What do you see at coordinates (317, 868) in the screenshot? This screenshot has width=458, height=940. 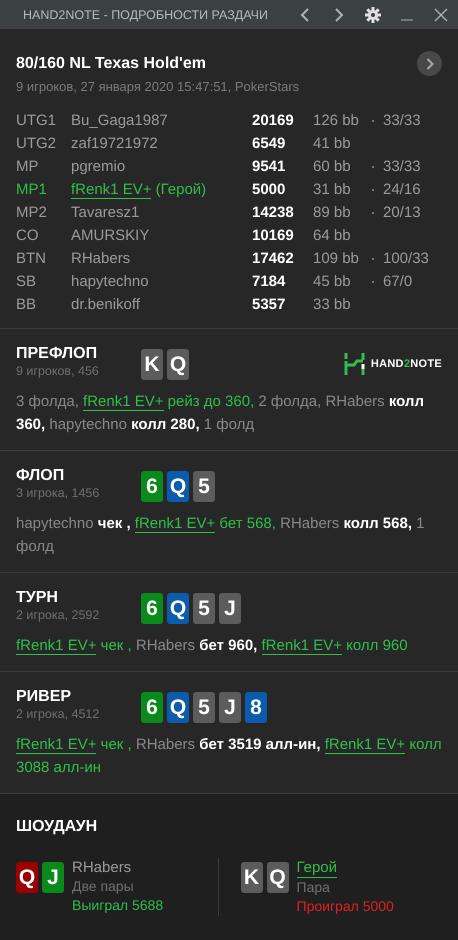 I see `player-link: Герой` at bounding box center [317, 868].